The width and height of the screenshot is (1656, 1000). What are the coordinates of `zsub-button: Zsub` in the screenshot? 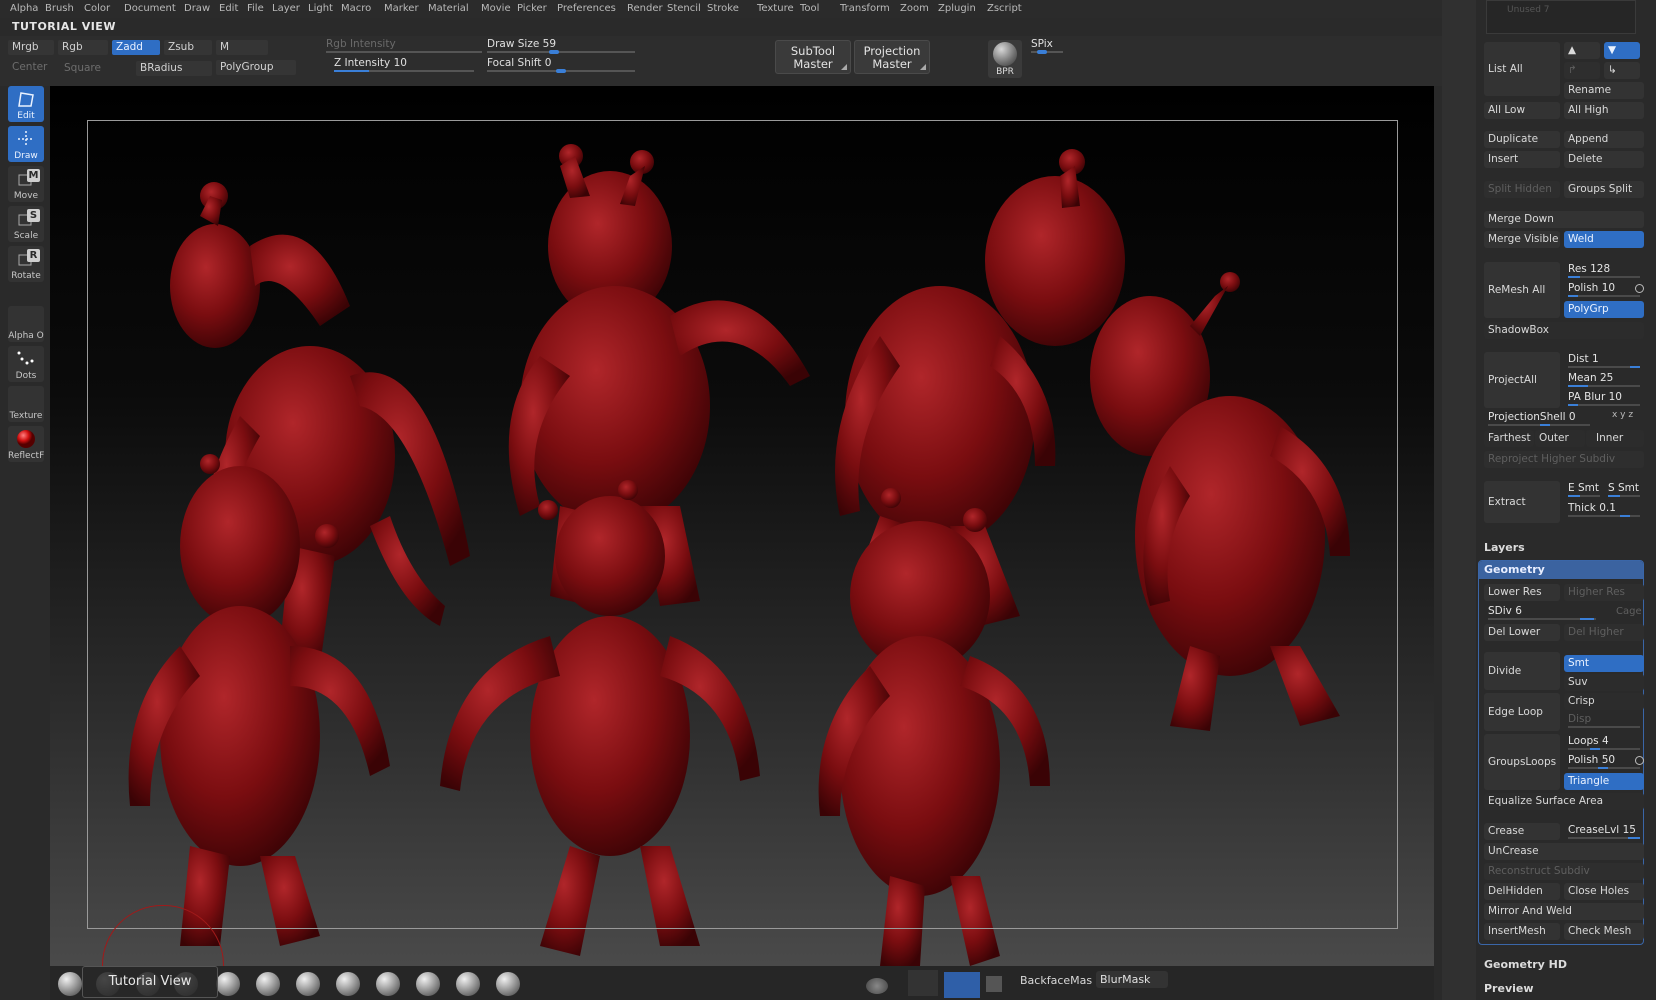 It's located at (188, 47).